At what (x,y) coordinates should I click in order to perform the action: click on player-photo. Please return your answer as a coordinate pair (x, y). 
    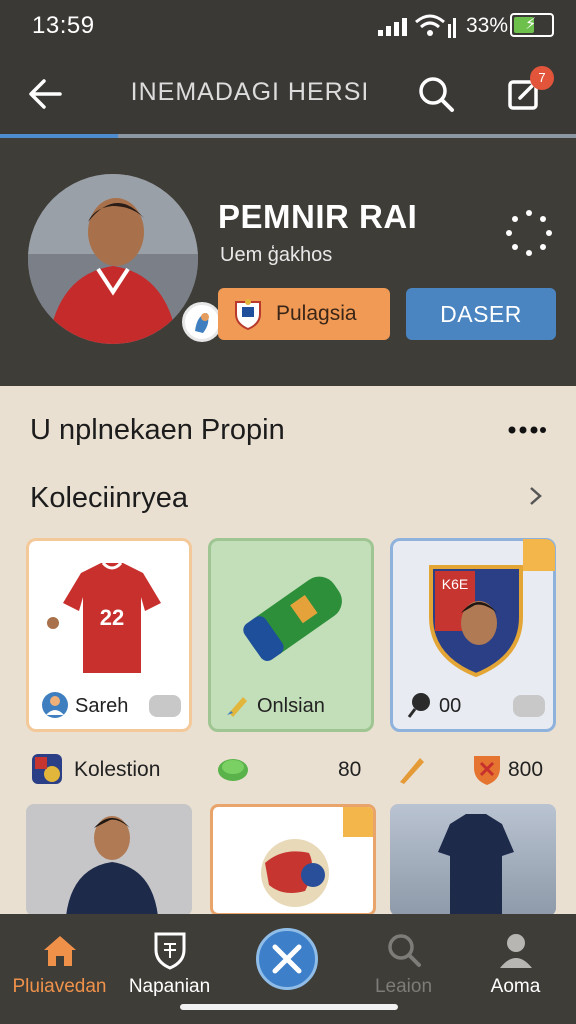
    Looking at the image, I should click on (113, 259).